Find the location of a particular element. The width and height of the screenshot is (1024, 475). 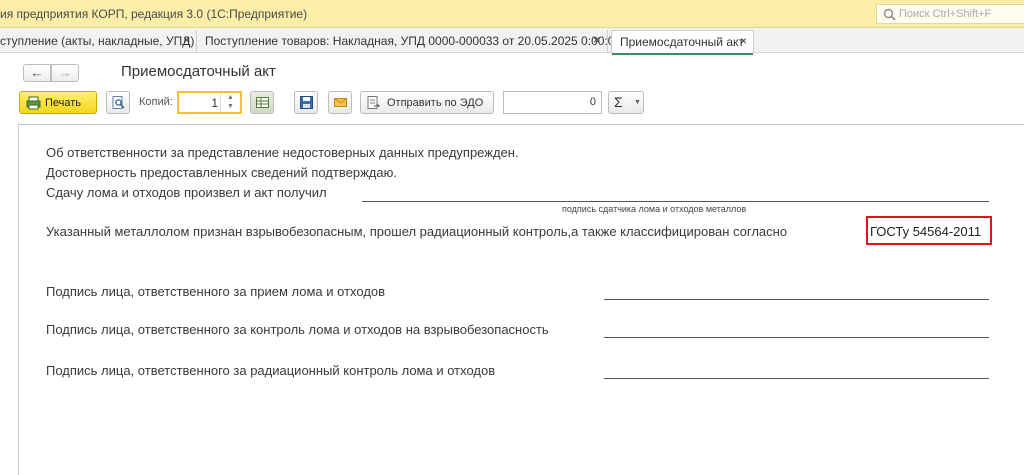

chevron-down-icon: ▼ is located at coordinates (637, 102).